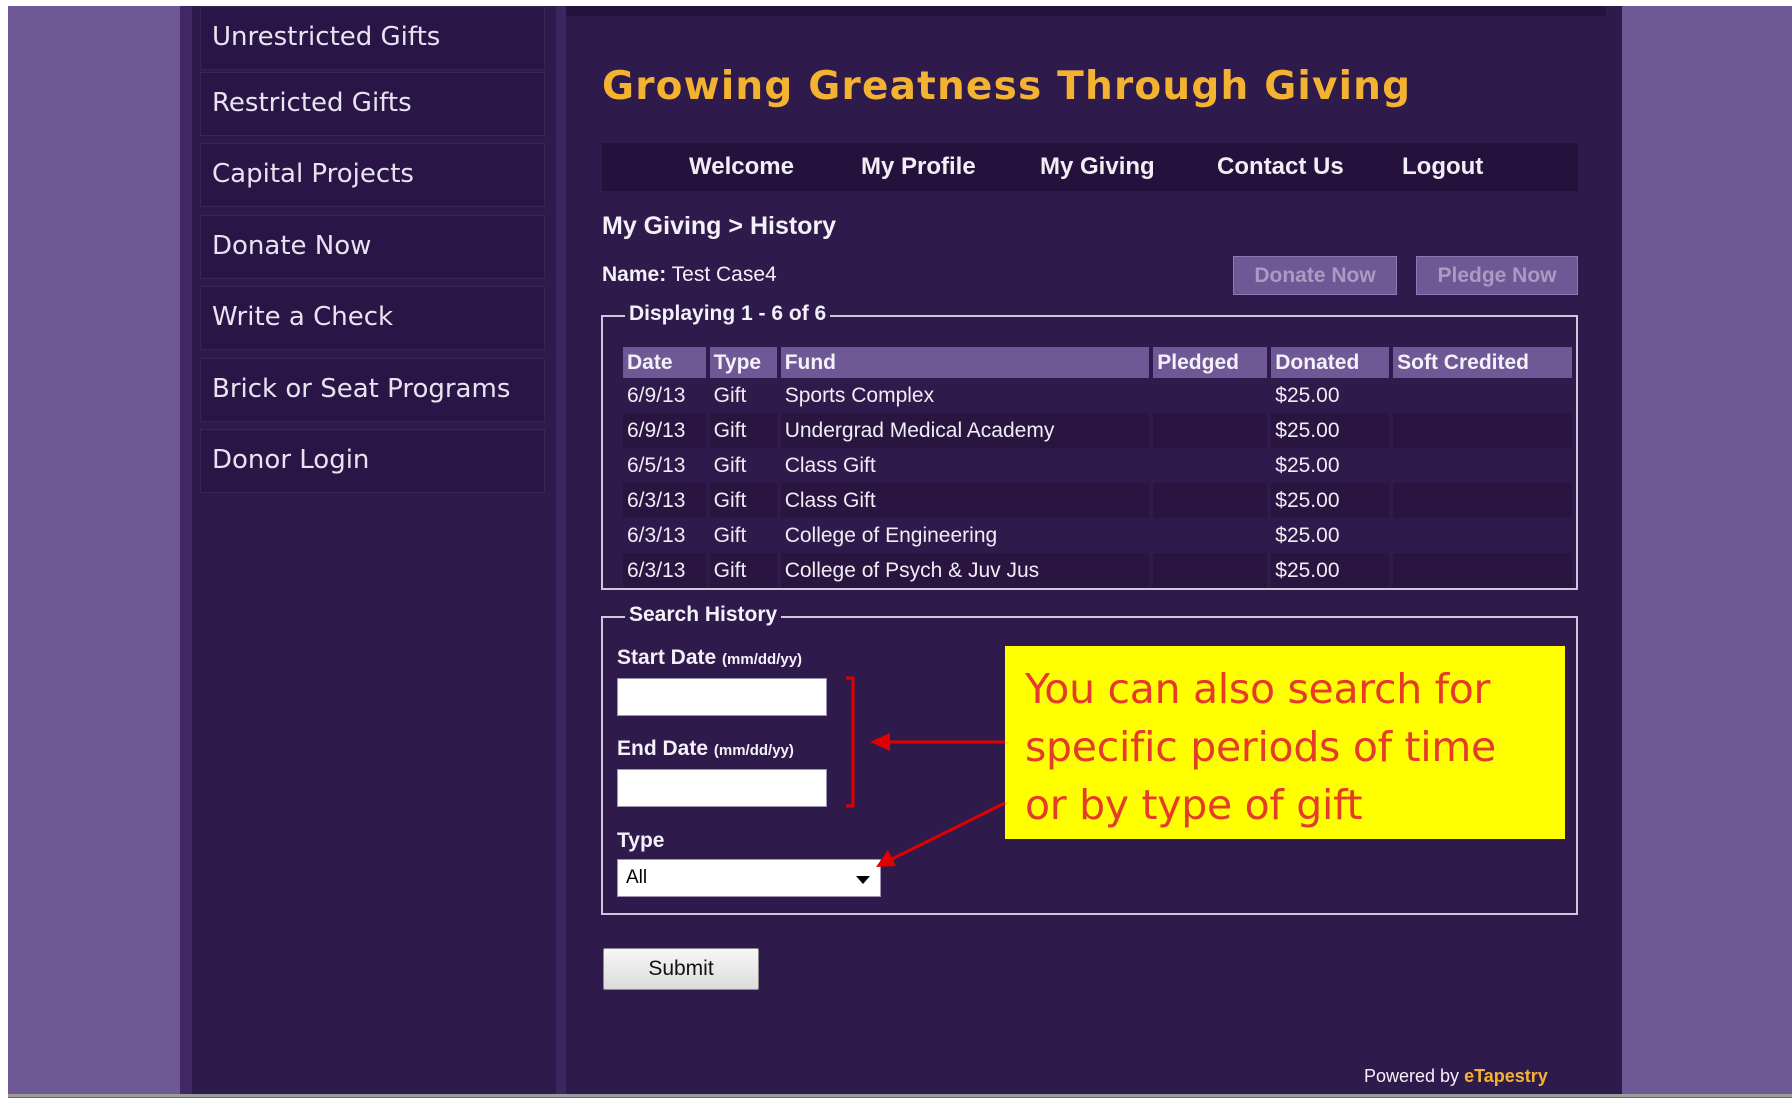  I want to click on bracket-shape, so click(850, 742).